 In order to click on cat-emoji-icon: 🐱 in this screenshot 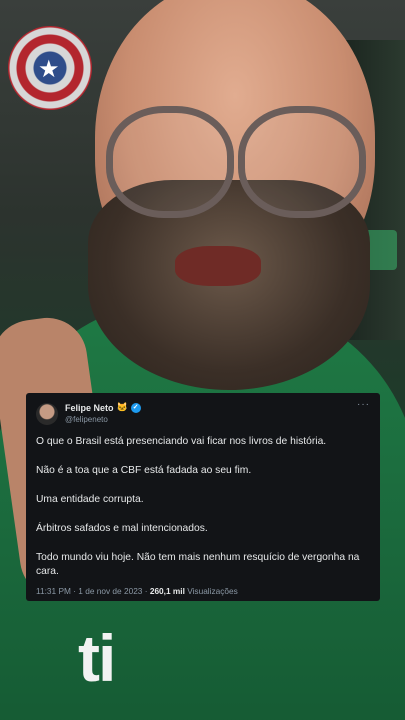, I will do `click(122, 407)`.